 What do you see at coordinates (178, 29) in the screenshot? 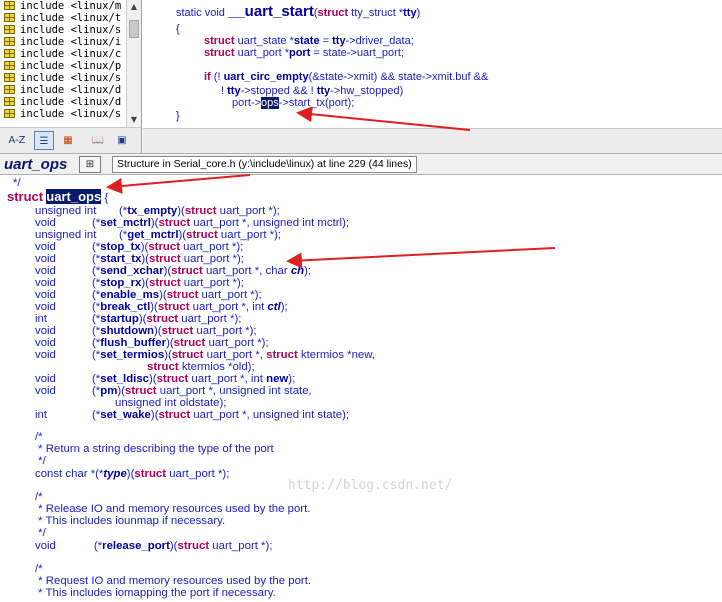
I see `preview-line-2: {` at bounding box center [178, 29].